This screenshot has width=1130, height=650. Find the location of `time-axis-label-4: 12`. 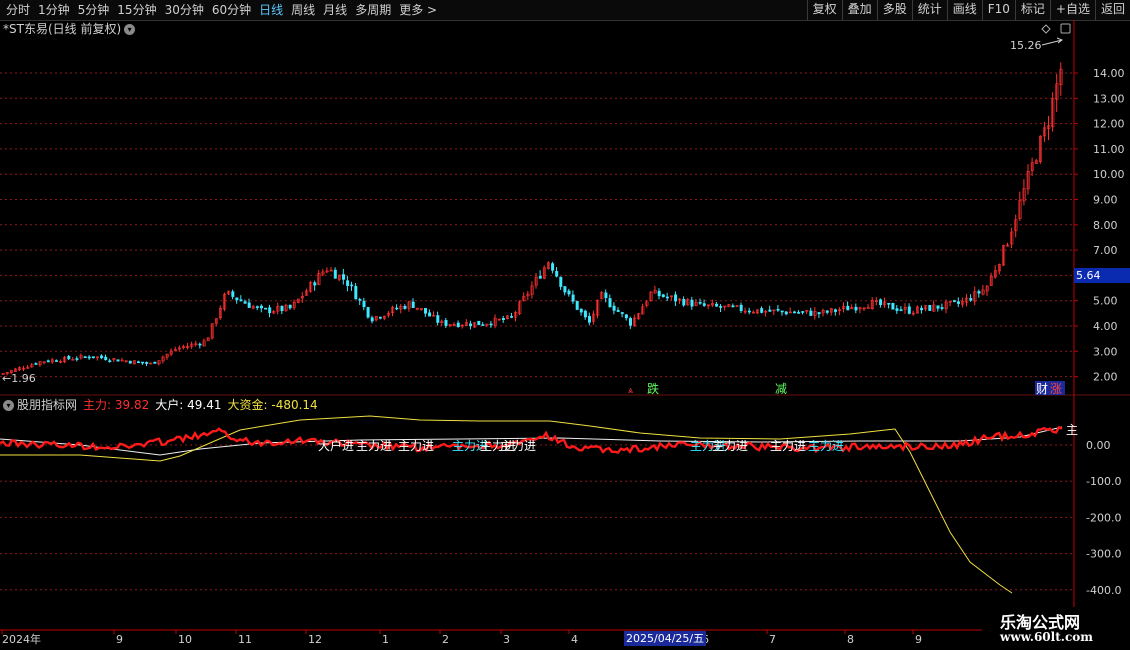

time-axis-label-4: 12 is located at coordinates (315, 639).